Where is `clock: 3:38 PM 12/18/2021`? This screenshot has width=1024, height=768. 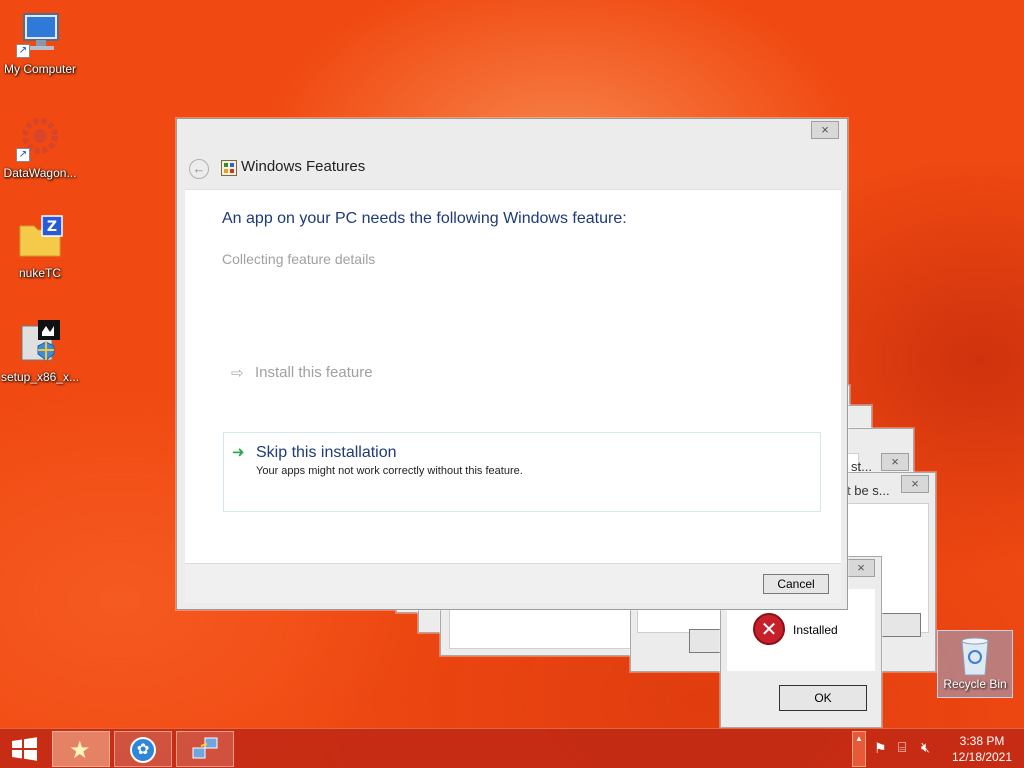
clock: 3:38 PM 12/18/2021 is located at coordinates (982, 749).